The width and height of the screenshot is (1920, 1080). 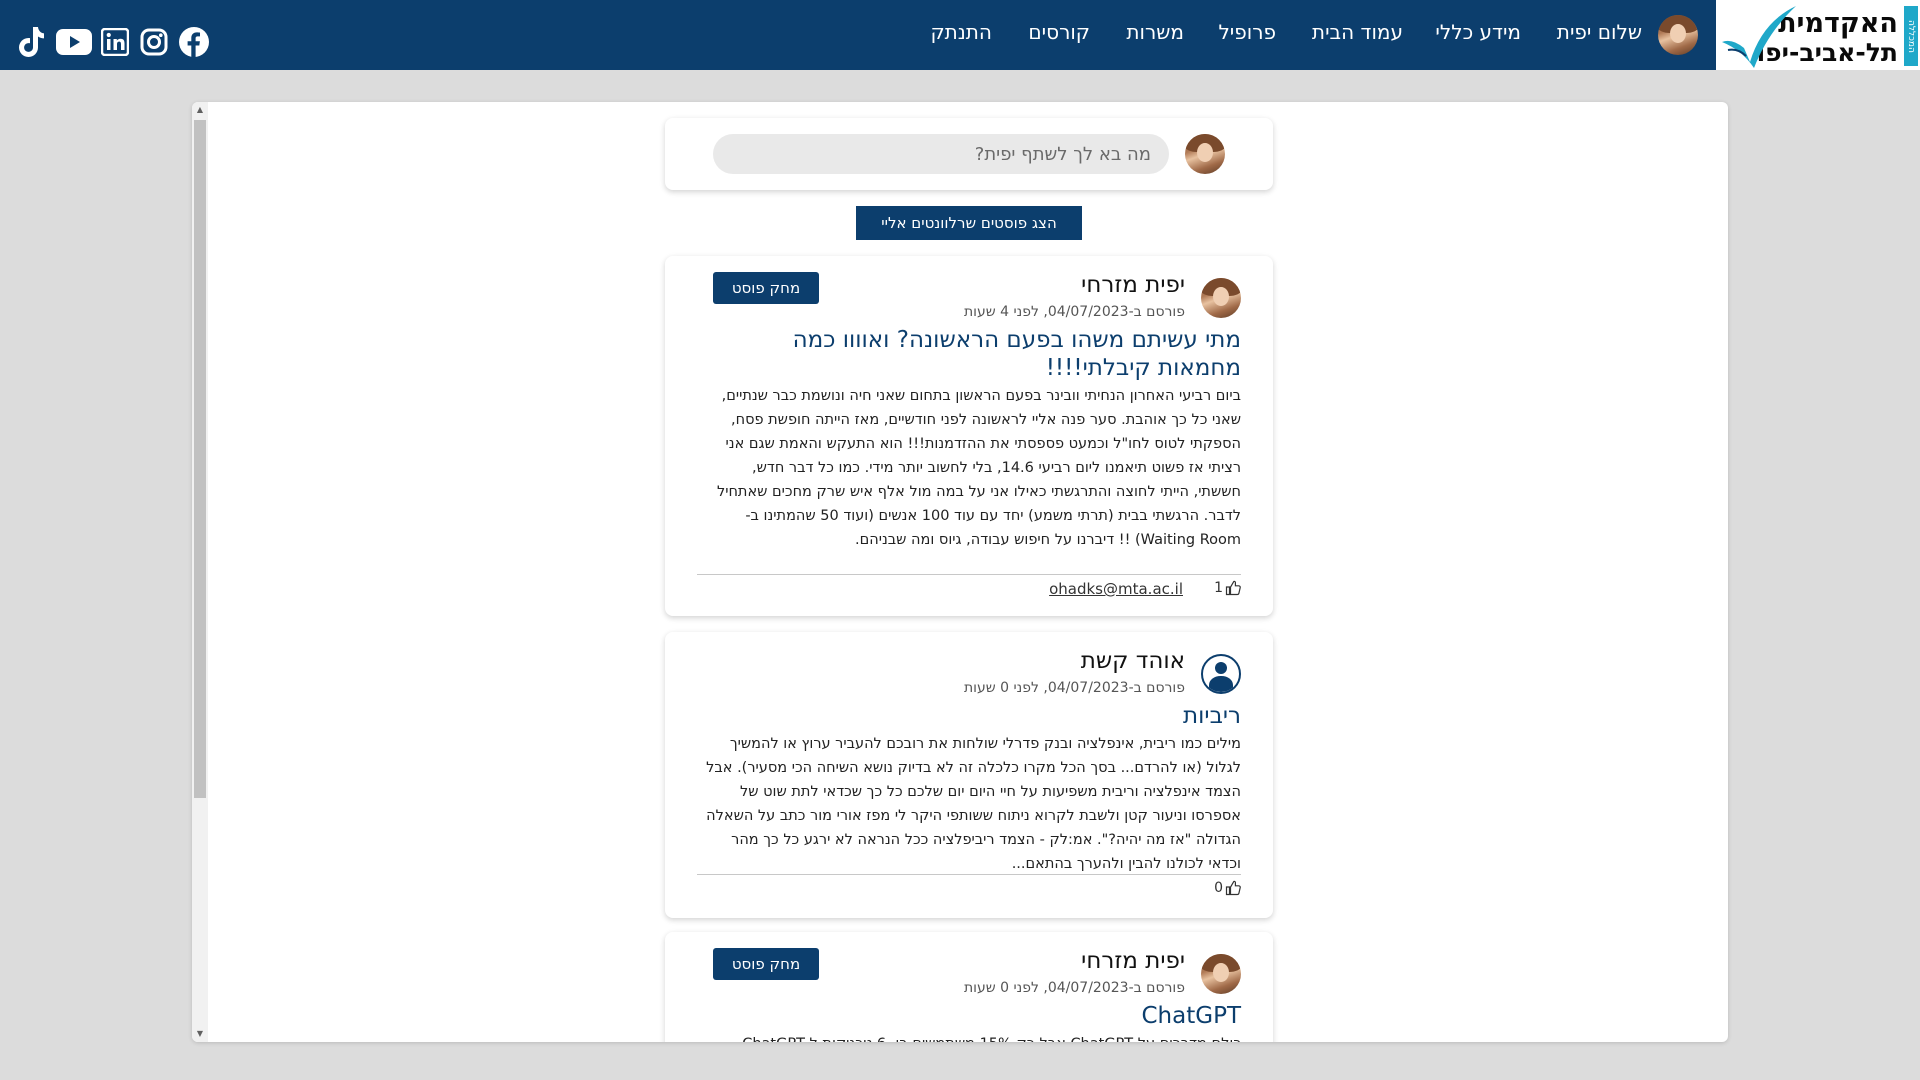 What do you see at coordinates (200, 110) in the screenshot?
I see `scroll-up-arrow: ▲` at bounding box center [200, 110].